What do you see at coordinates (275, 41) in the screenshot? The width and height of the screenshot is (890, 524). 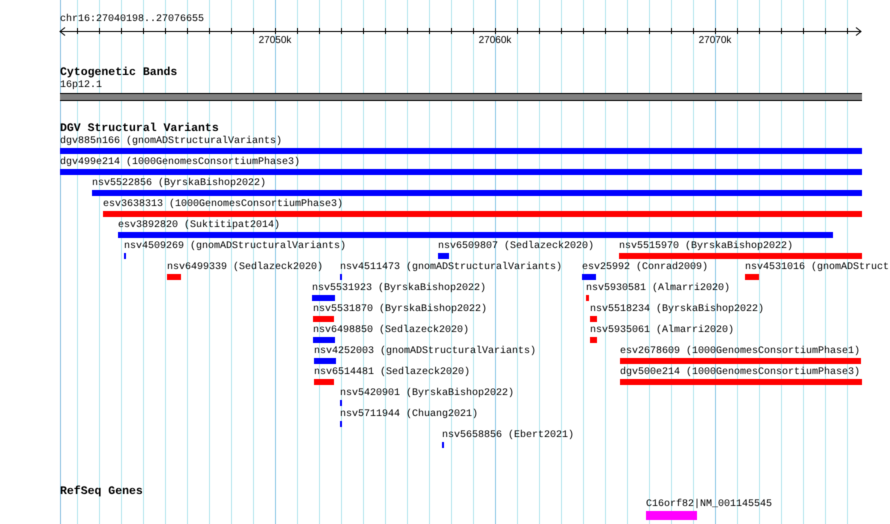 I see `tick-label: 27050k` at bounding box center [275, 41].